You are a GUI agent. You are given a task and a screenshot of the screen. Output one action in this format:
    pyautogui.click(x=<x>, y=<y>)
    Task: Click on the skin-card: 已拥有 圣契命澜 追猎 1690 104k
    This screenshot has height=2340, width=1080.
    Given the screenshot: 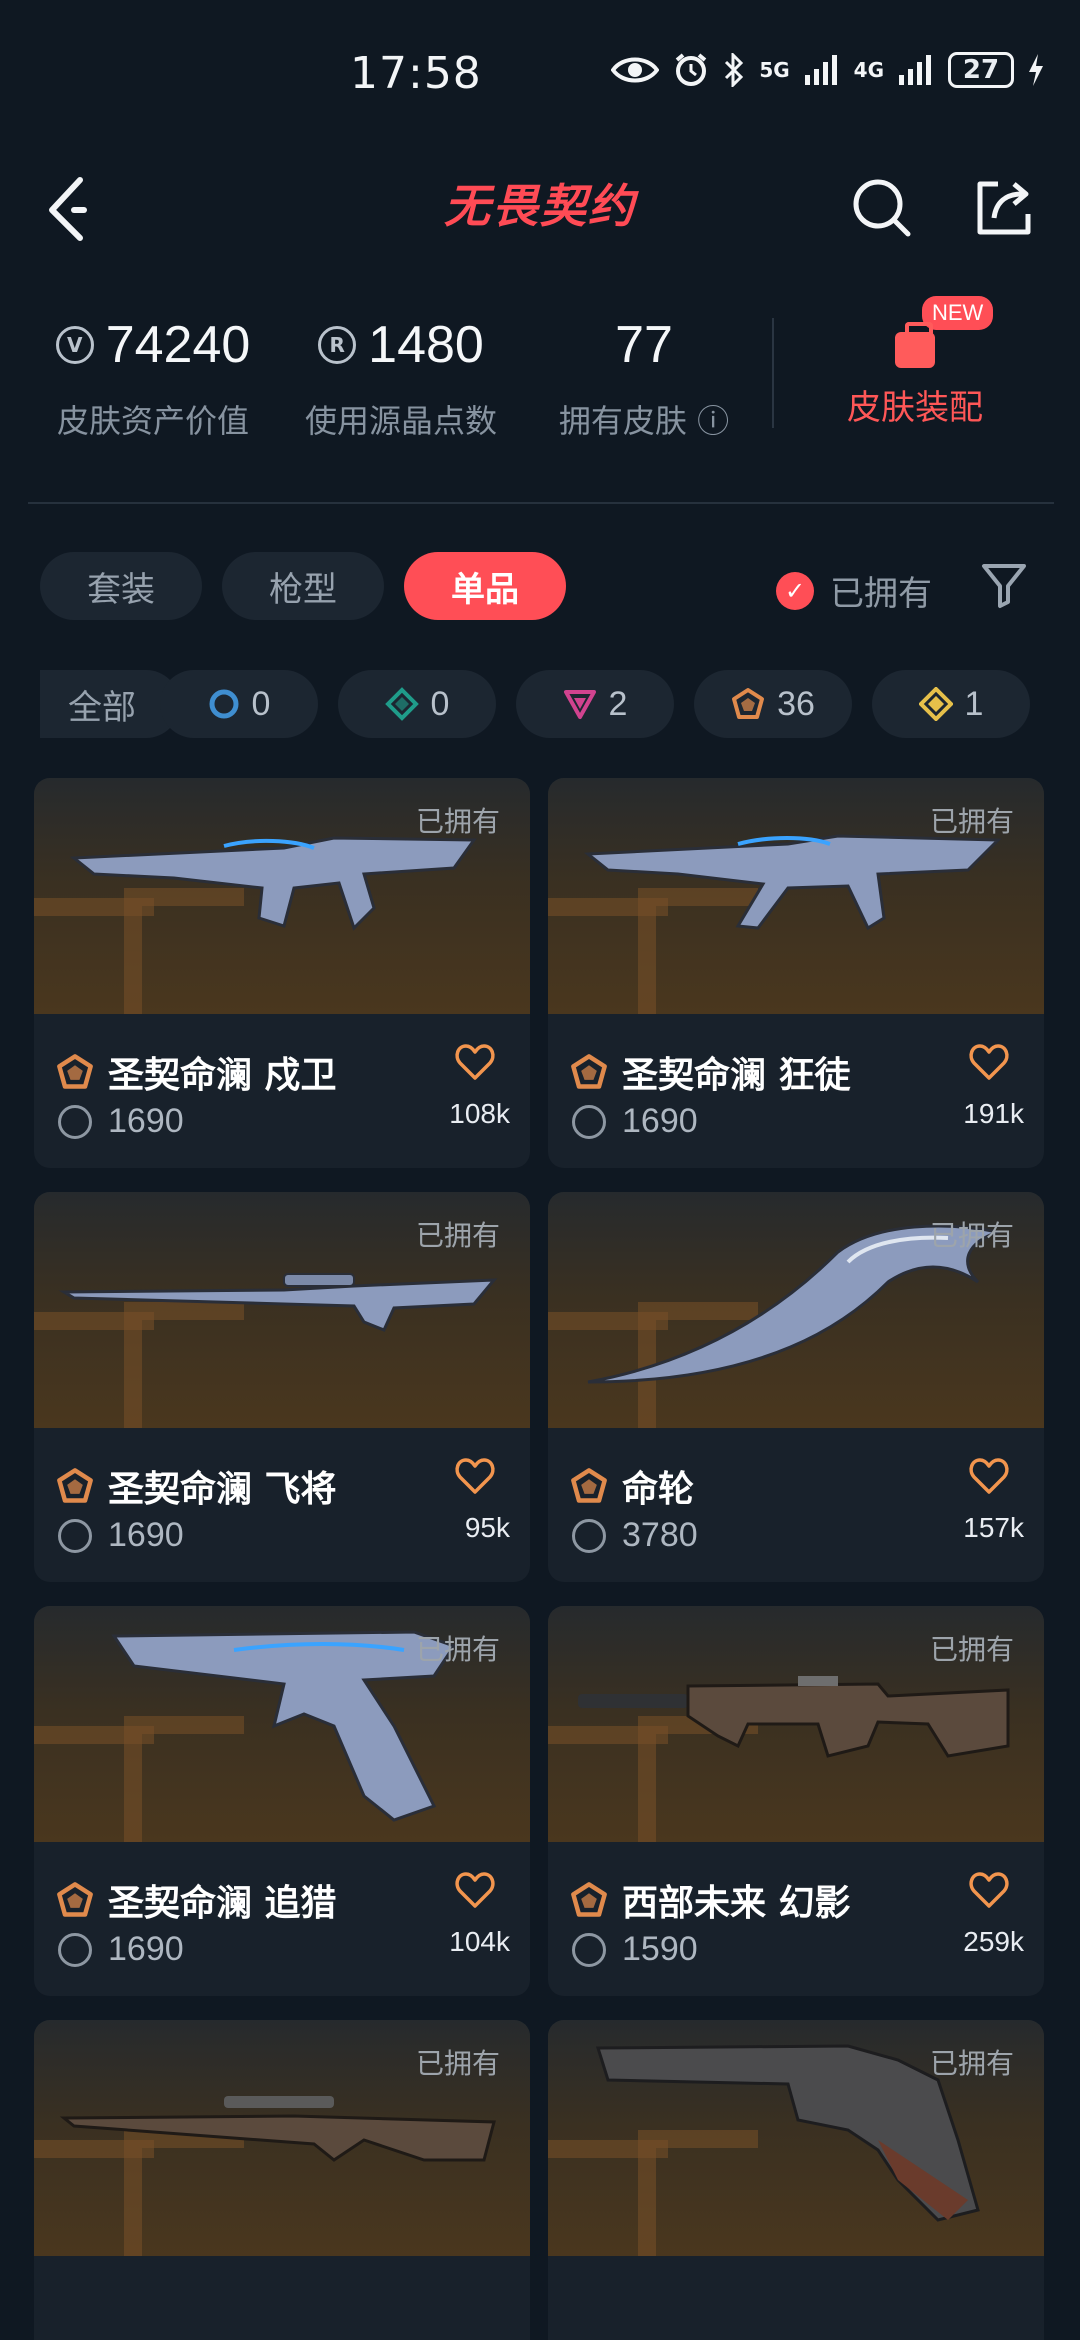 What is the action you would take?
    pyautogui.click(x=282, y=1801)
    